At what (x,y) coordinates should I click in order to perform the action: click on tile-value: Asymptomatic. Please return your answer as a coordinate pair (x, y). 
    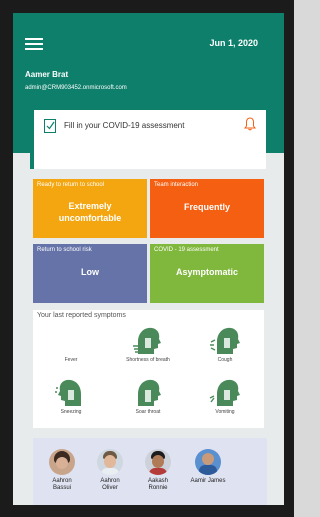
    Looking at the image, I should click on (206, 272).